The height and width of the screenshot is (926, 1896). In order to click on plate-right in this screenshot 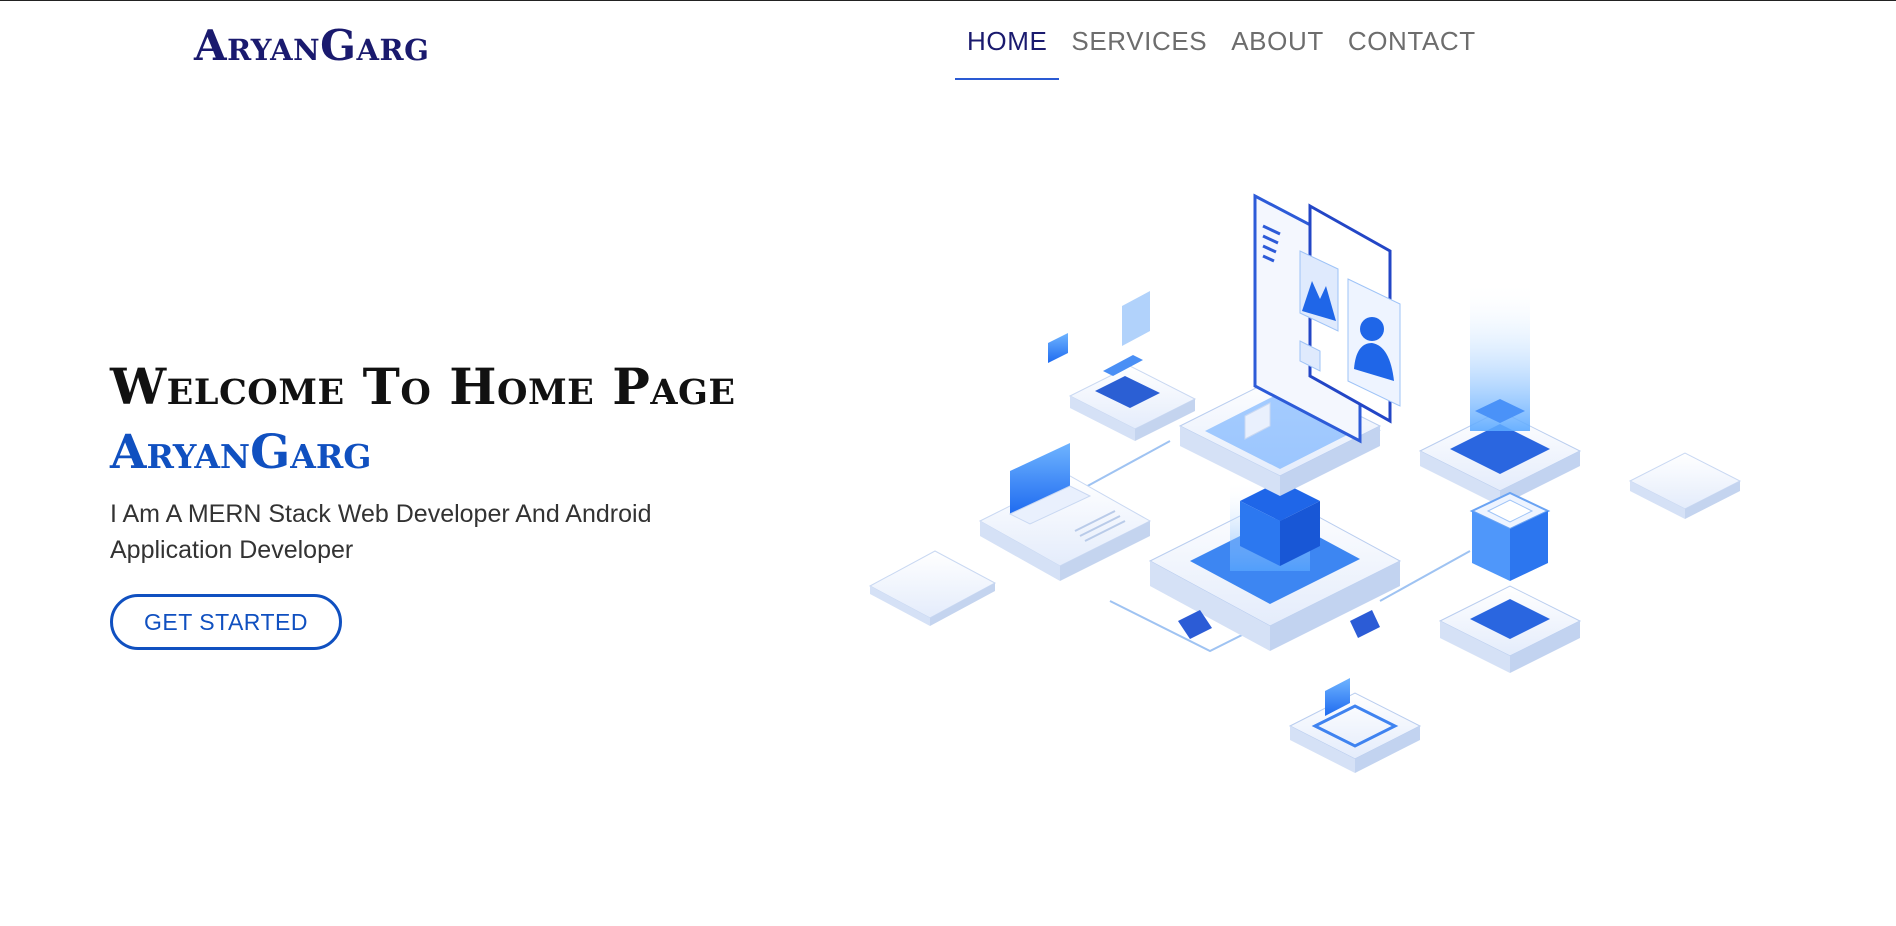, I will do `click(1685, 485)`.